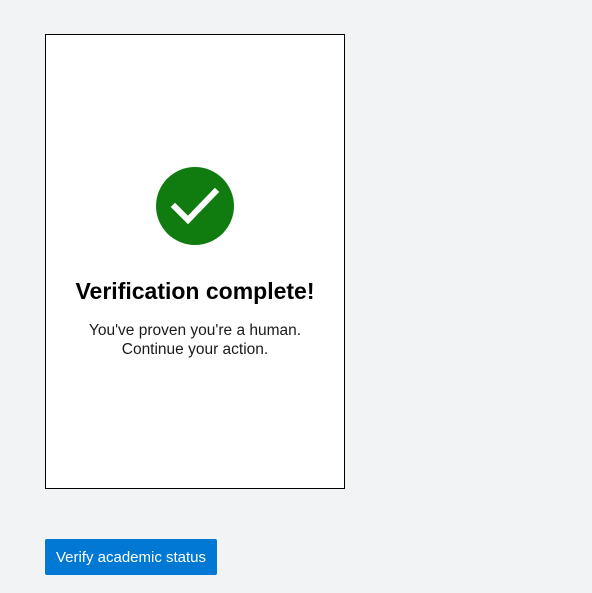  Describe the element at coordinates (195, 349) in the screenshot. I see `verification-message-line-2: Continue your action.` at that location.